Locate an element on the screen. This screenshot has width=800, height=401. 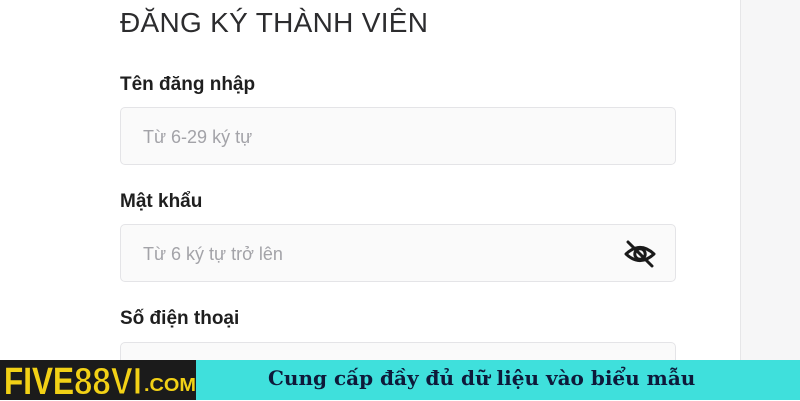
five88vi-logo: FIVE 88VI .COM is located at coordinates (100, 381).